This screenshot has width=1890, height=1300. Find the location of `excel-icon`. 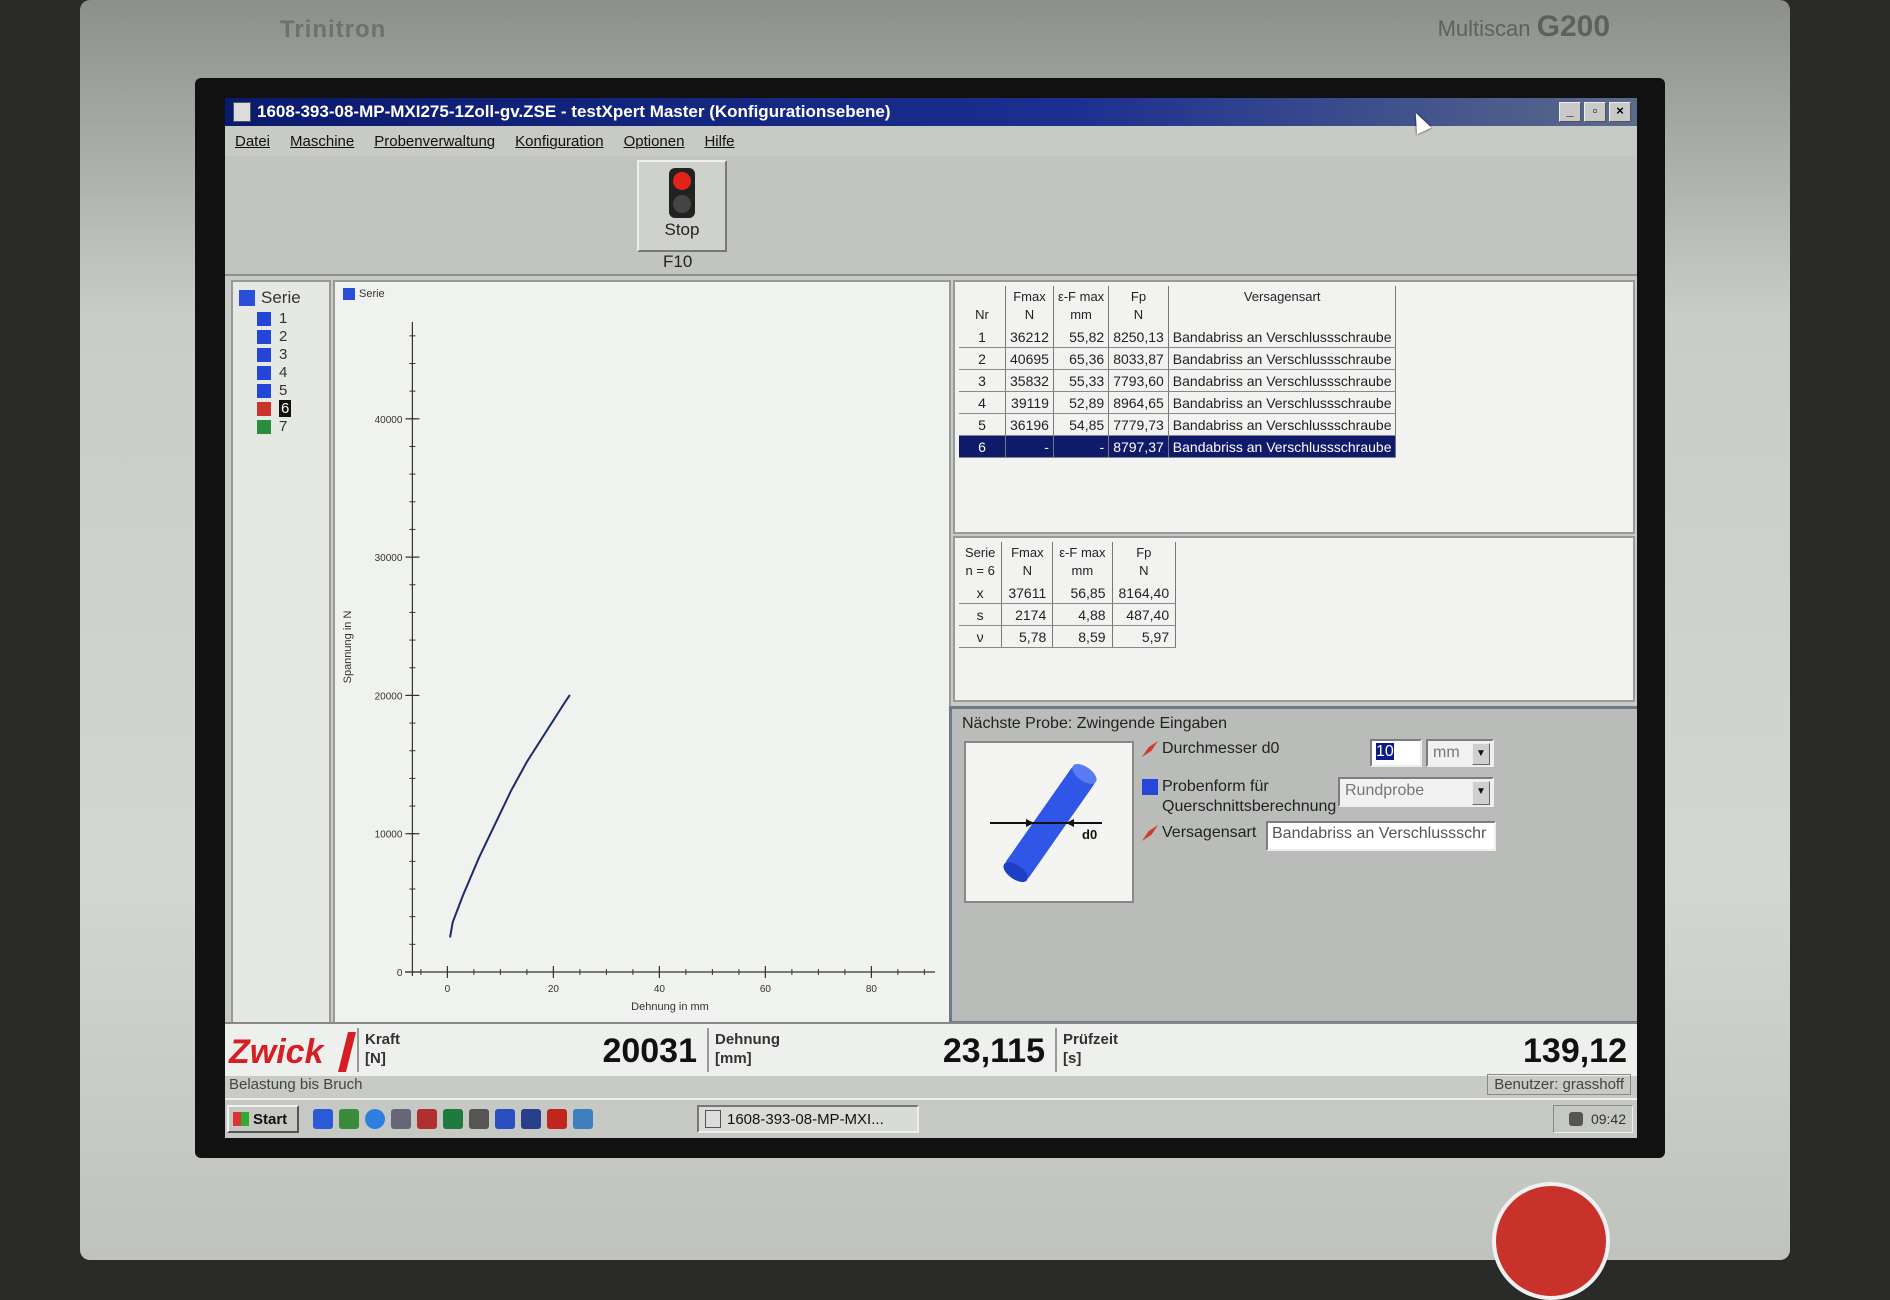

excel-icon is located at coordinates (453, 1119).